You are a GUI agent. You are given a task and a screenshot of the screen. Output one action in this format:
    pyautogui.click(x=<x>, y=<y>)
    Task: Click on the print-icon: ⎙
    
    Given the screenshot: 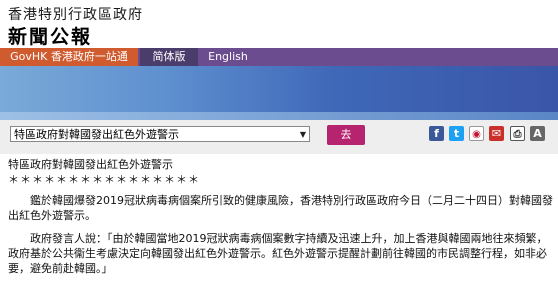 What is the action you would take?
    pyautogui.click(x=517, y=133)
    